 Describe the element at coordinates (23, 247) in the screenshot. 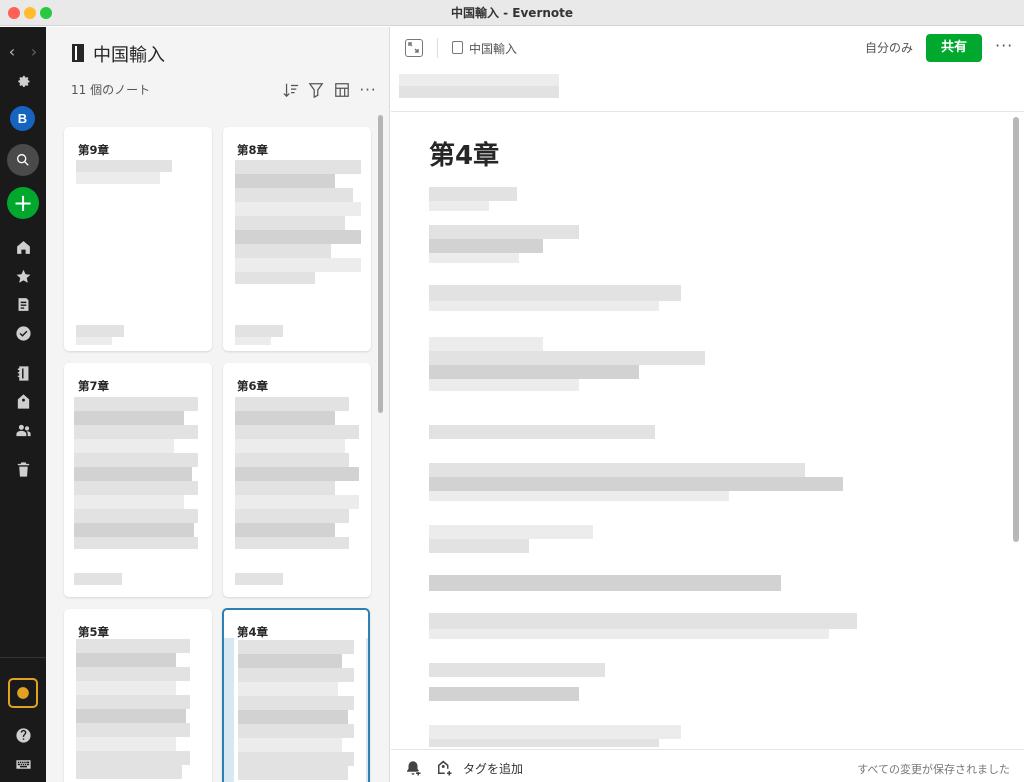

I see `home-icon` at that location.